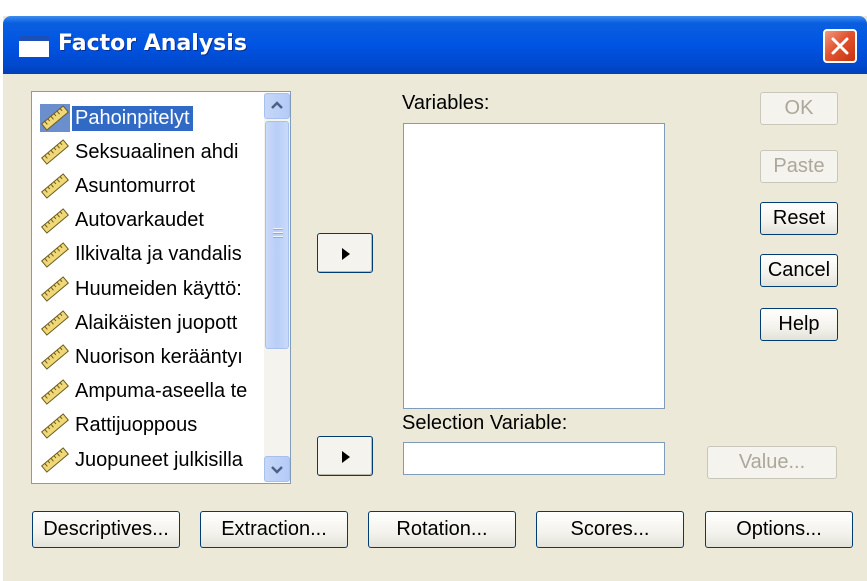 The width and height of the screenshot is (867, 581). Describe the element at coordinates (156, 322) in the screenshot. I see `variable-name: Alaikäisten juopott` at that location.